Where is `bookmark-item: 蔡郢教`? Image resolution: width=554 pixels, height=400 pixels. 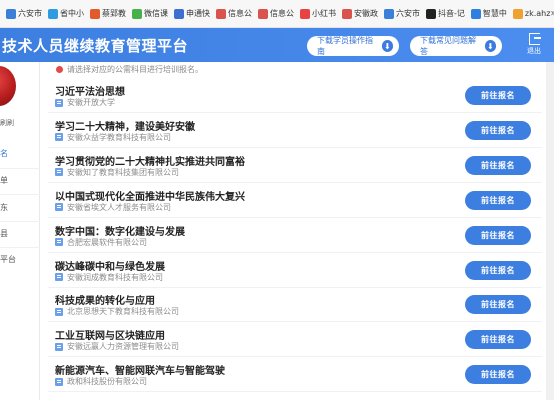
bookmark-item: 蔡郢教 is located at coordinates (108, 14).